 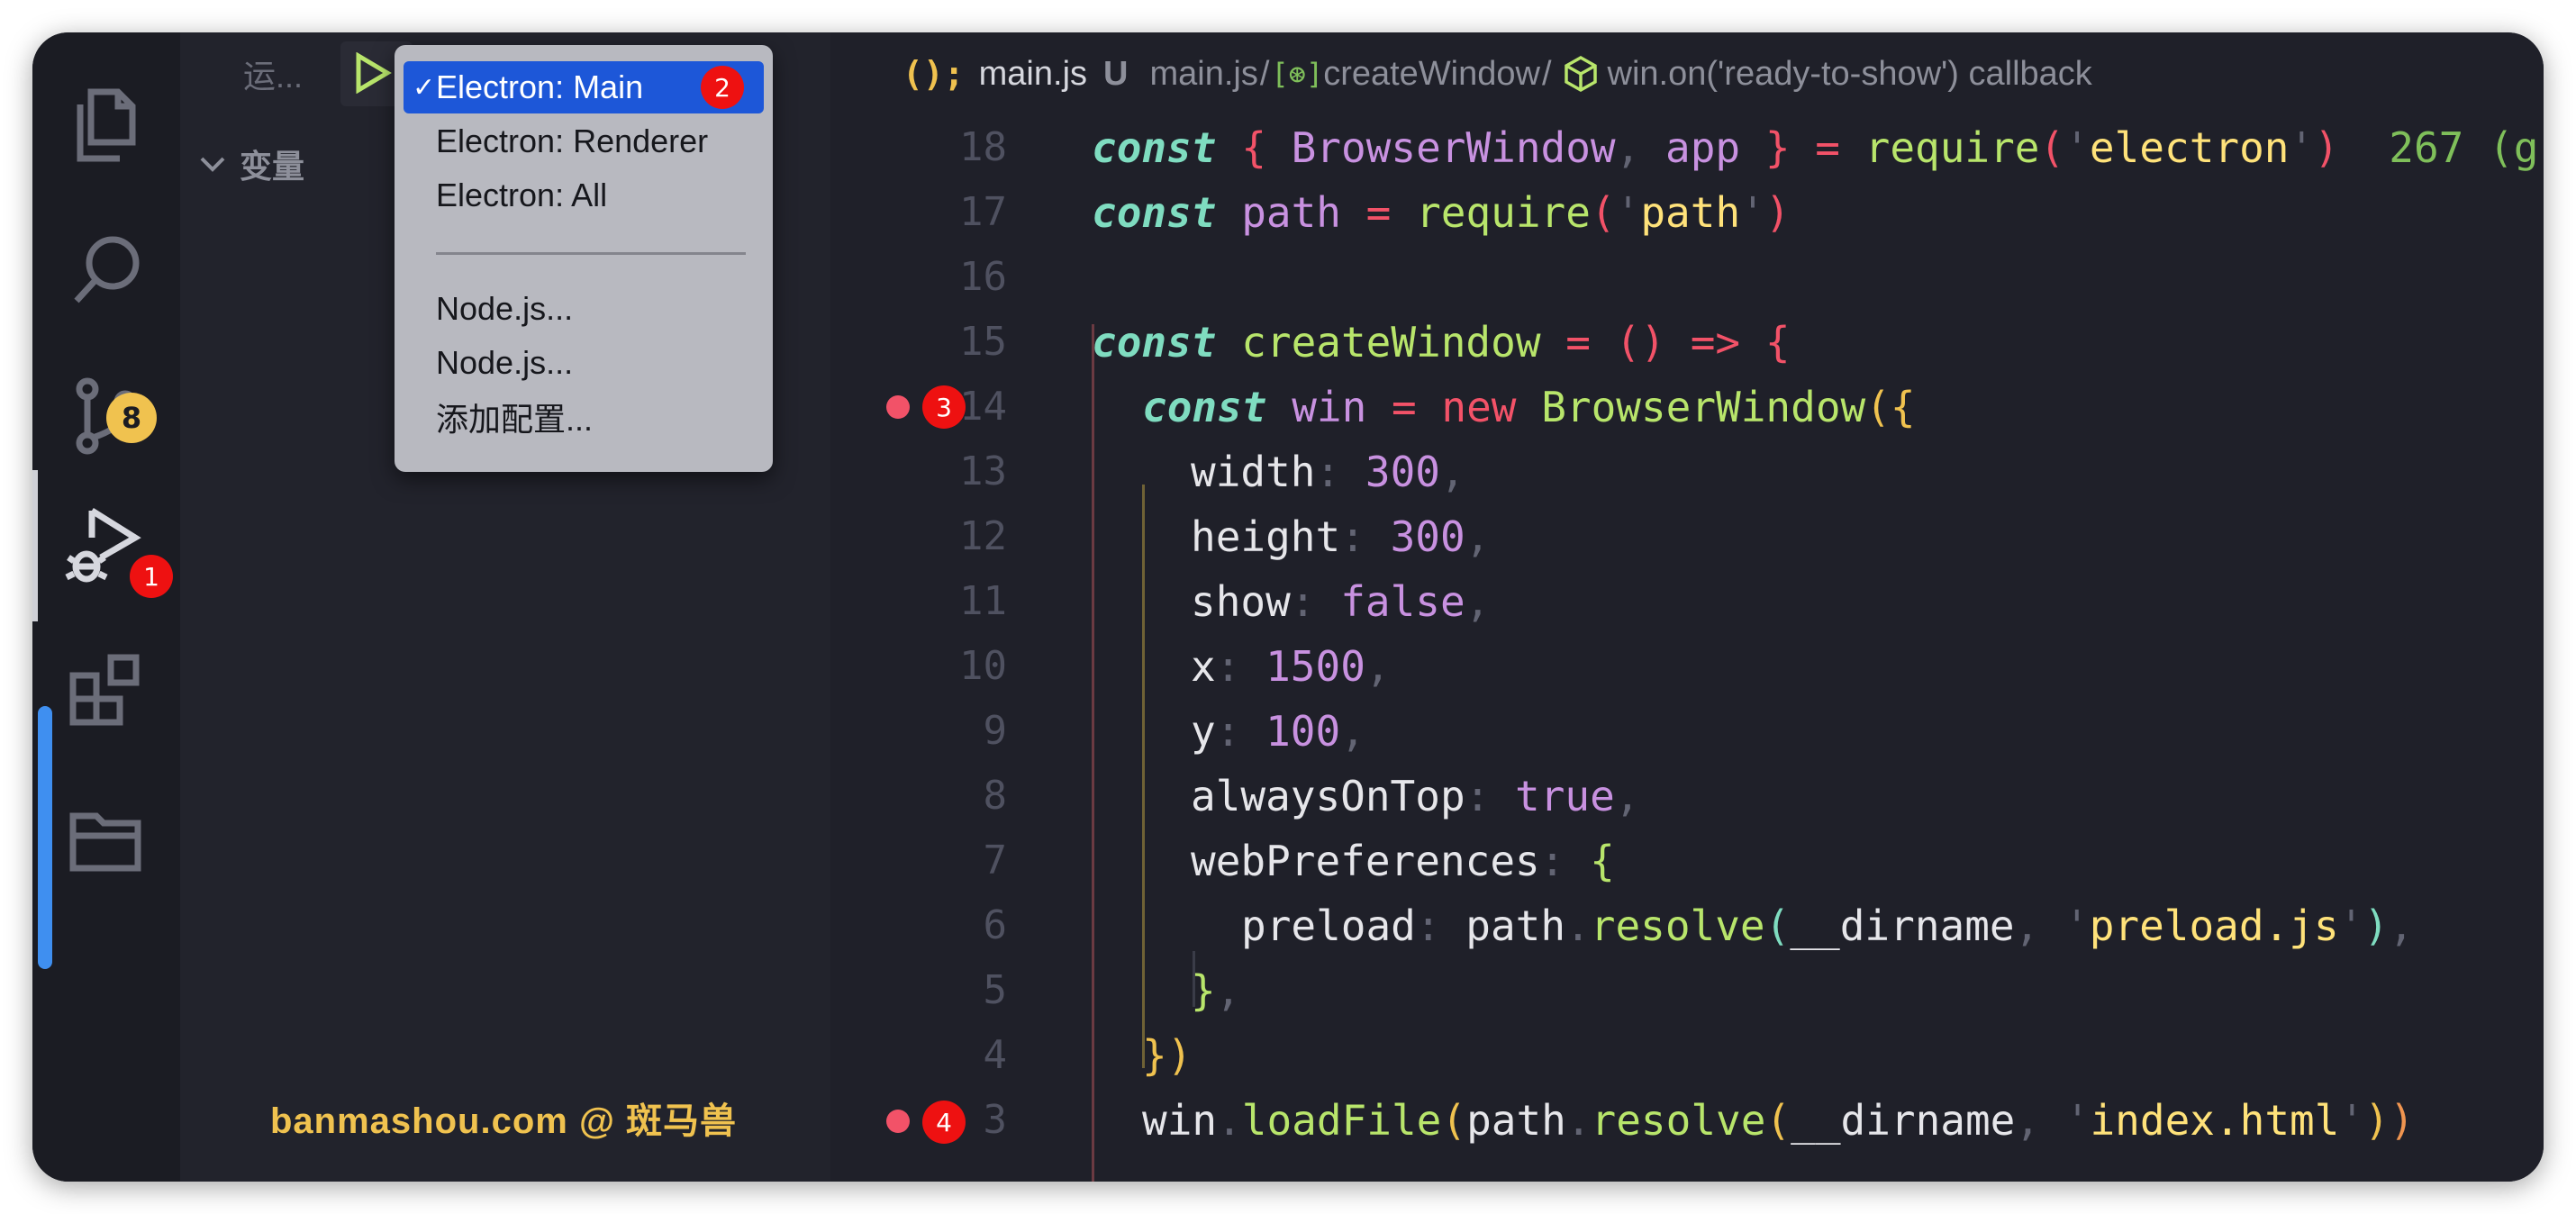 What do you see at coordinates (995, 1055) in the screenshot?
I see `line-number: 4` at bounding box center [995, 1055].